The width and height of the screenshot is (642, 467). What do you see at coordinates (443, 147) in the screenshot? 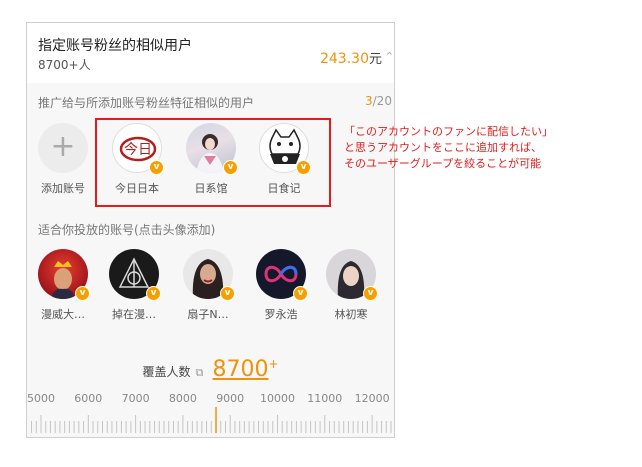
I see `annotation-line: と思うアカウントをここに追加すれば、` at bounding box center [443, 147].